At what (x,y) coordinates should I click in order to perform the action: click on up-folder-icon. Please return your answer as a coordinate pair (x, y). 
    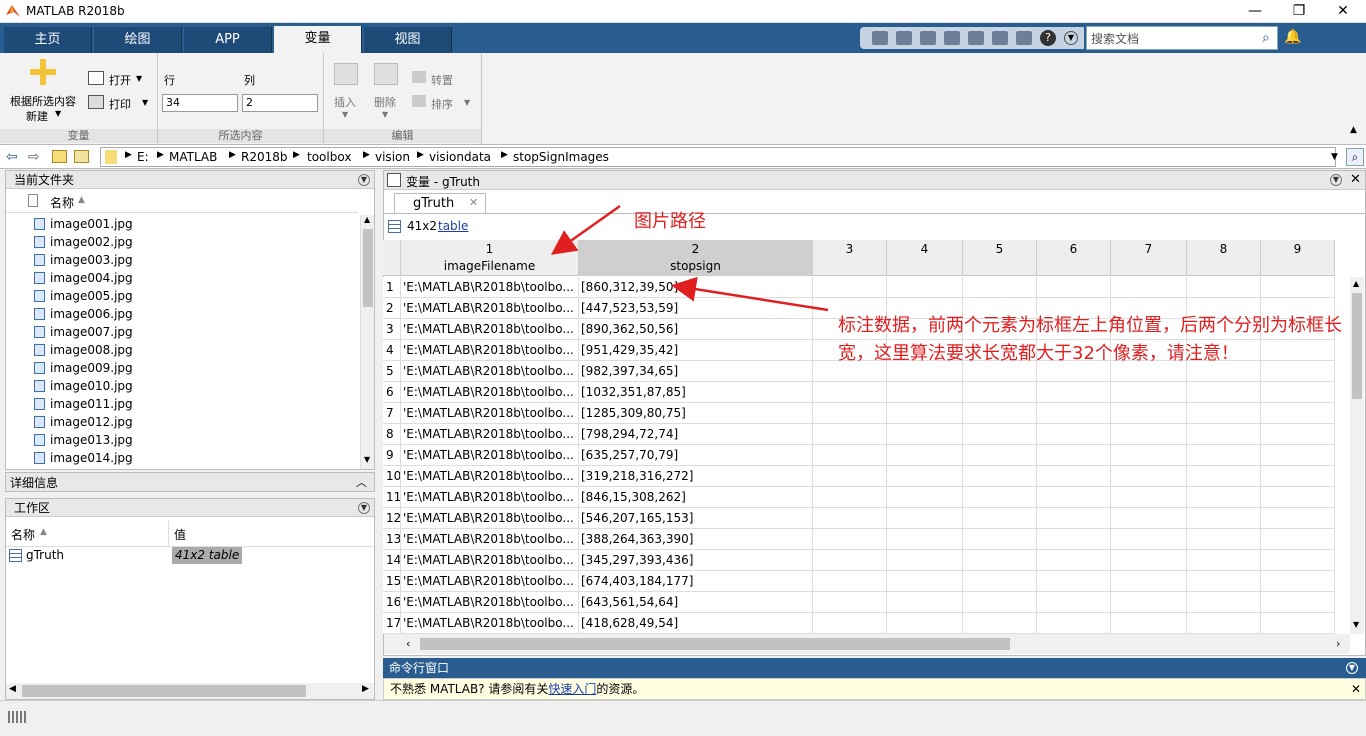
    Looking at the image, I should click on (59, 156).